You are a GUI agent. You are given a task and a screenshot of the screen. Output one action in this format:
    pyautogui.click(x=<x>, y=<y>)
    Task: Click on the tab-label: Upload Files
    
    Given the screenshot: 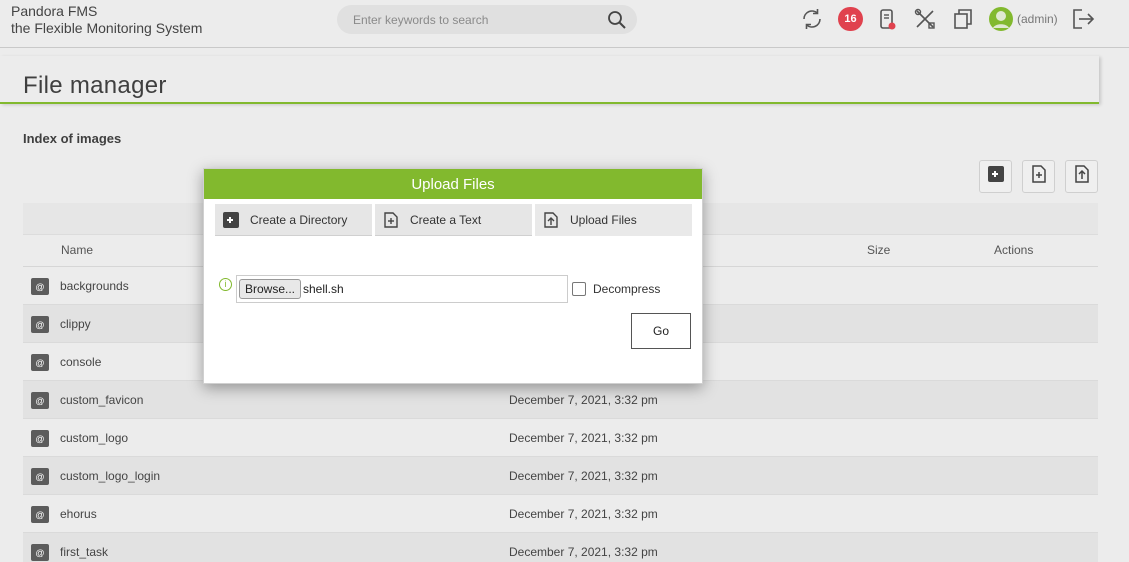 What is the action you would take?
    pyautogui.click(x=603, y=220)
    